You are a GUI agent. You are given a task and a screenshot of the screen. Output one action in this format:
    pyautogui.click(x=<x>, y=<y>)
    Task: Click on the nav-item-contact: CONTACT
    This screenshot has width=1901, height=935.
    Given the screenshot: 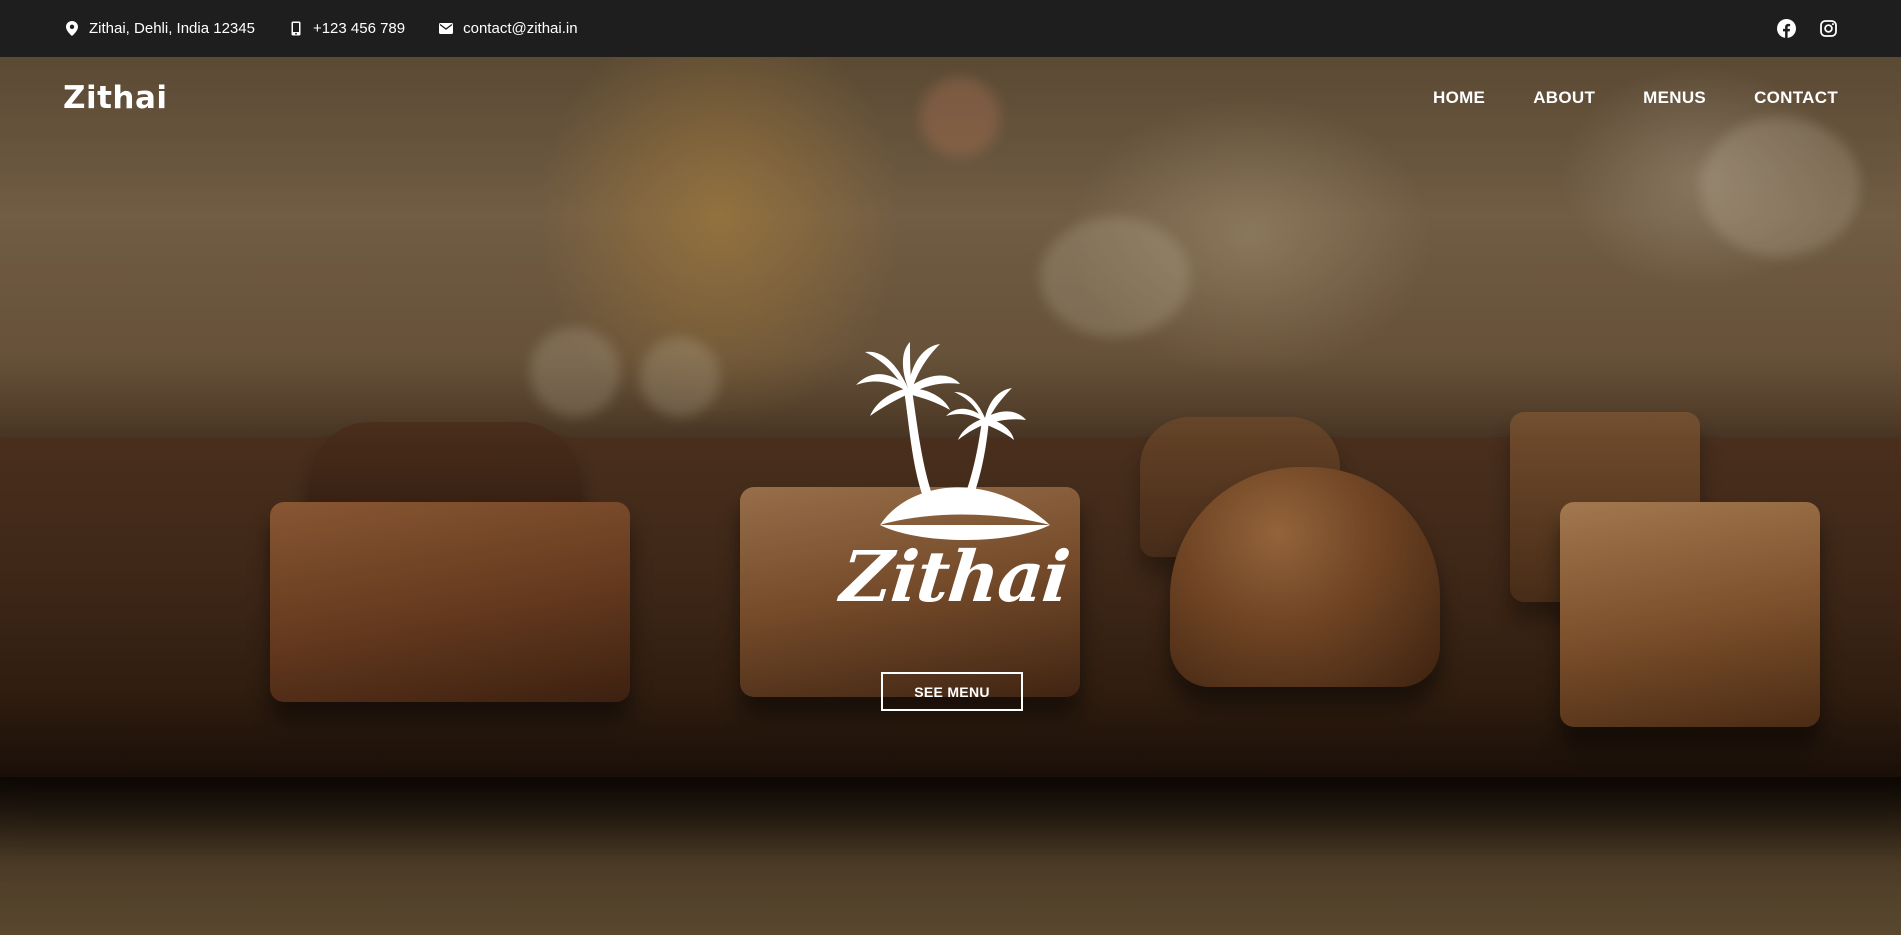 What is the action you would take?
    pyautogui.click(x=1796, y=98)
    